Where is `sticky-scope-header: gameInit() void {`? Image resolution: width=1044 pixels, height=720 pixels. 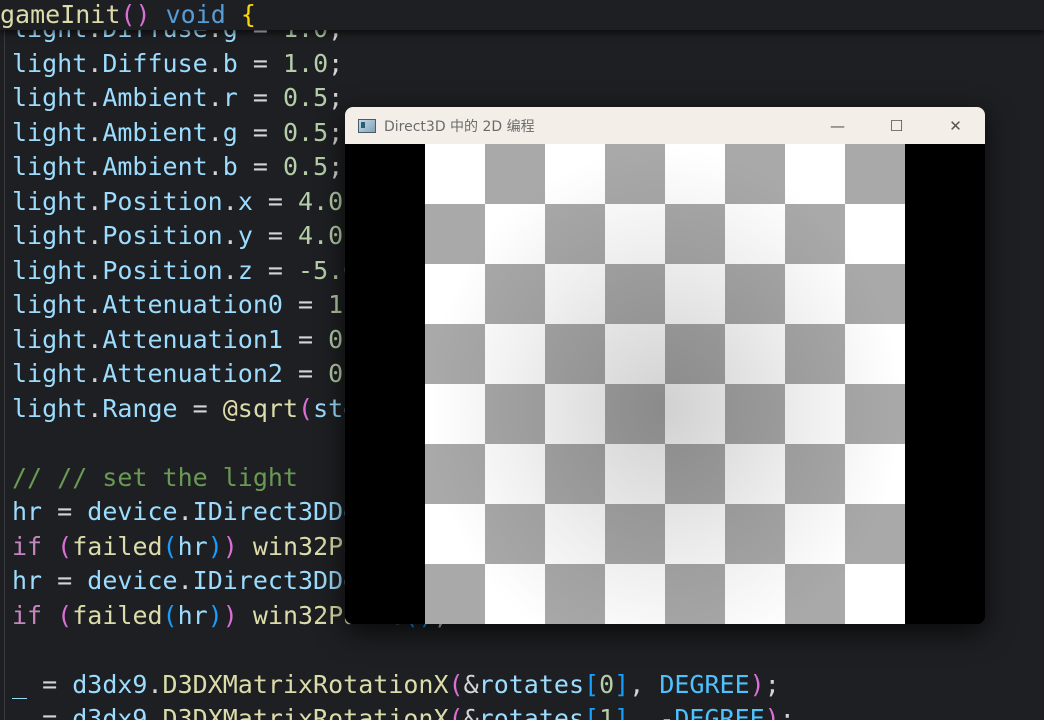 sticky-scope-header: gameInit() void { is located at coordinates (522, 15).